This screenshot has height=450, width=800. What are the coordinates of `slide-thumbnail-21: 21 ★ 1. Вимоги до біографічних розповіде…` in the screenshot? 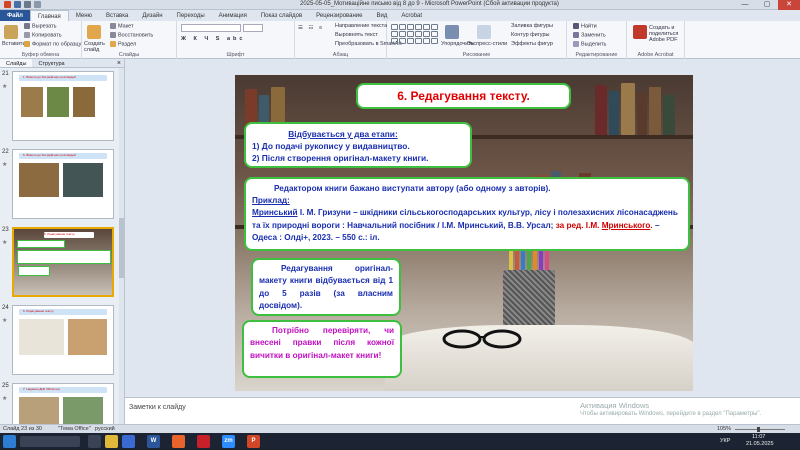 It's located at (60, 108).